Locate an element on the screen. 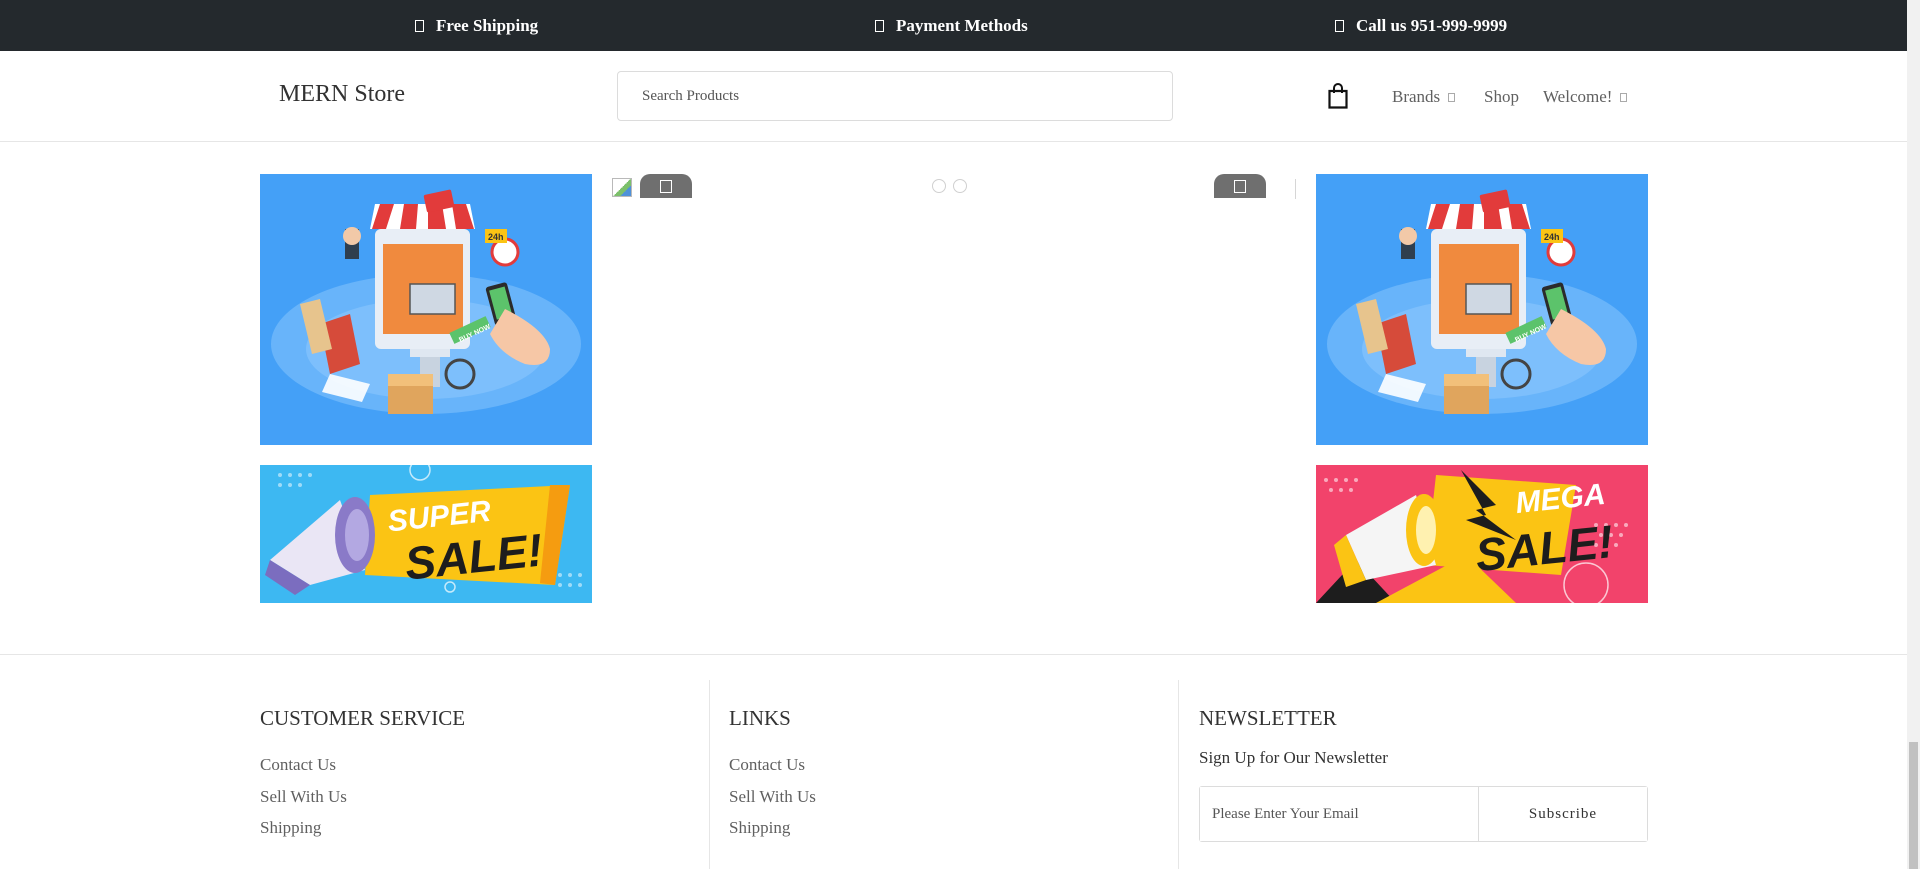 This screenshot has height=869, width=1920. nav-welcome-label: Welcome! is located at coordinates (1578, 96).